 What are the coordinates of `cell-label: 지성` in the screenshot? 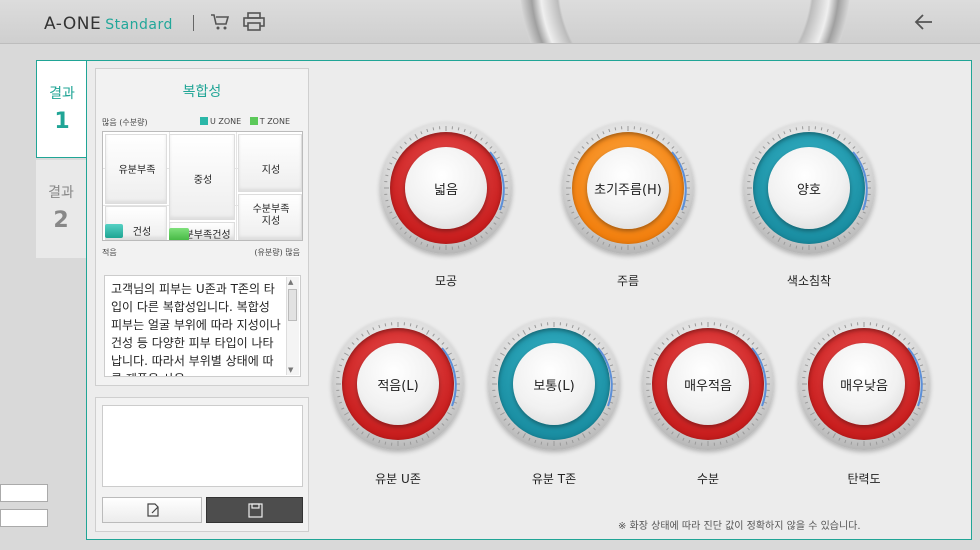 It's located at (271, 170).